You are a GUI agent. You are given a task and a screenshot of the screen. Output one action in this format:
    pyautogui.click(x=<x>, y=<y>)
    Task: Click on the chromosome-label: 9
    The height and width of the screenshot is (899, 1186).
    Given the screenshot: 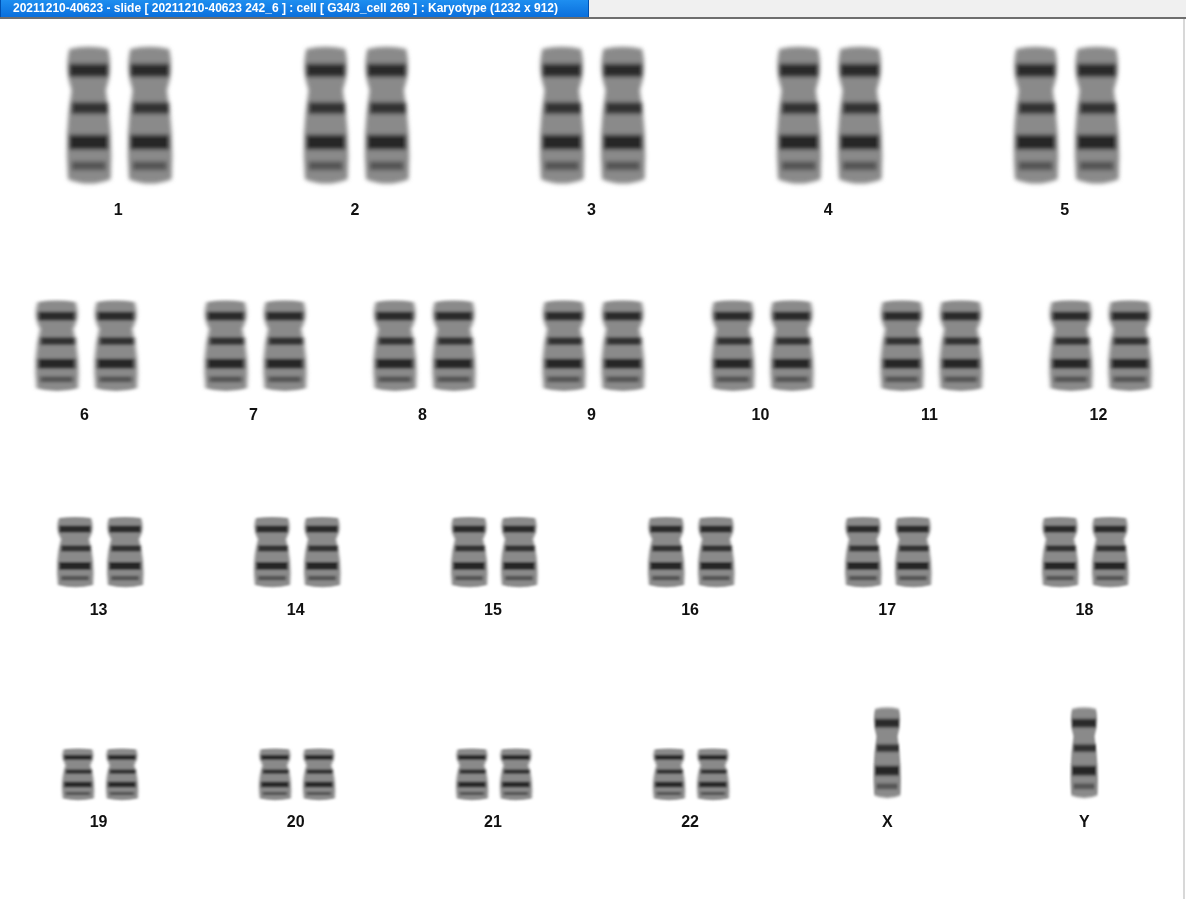 What is the action you would take?
    pyautogui.click(x=591, y=415)
    